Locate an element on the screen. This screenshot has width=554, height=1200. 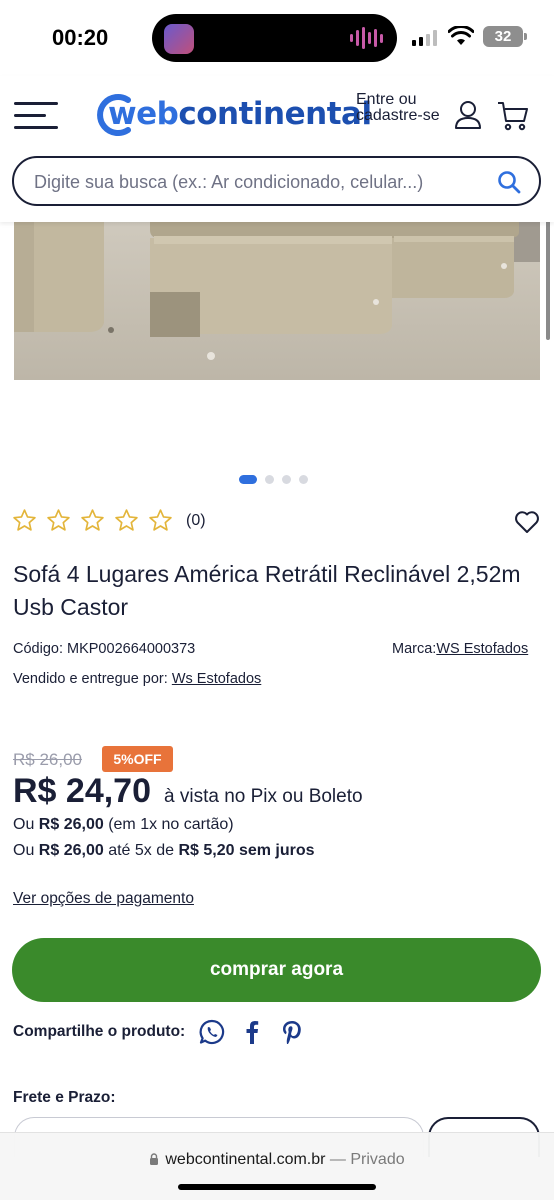
user-icon is located at coordinates (468, 115).